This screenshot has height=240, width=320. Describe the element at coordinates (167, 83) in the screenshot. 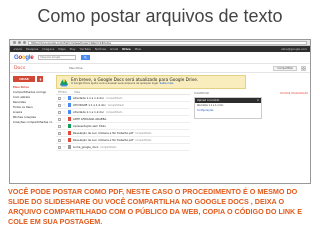

I see `learn-more-link: Saiba mais` at that location.